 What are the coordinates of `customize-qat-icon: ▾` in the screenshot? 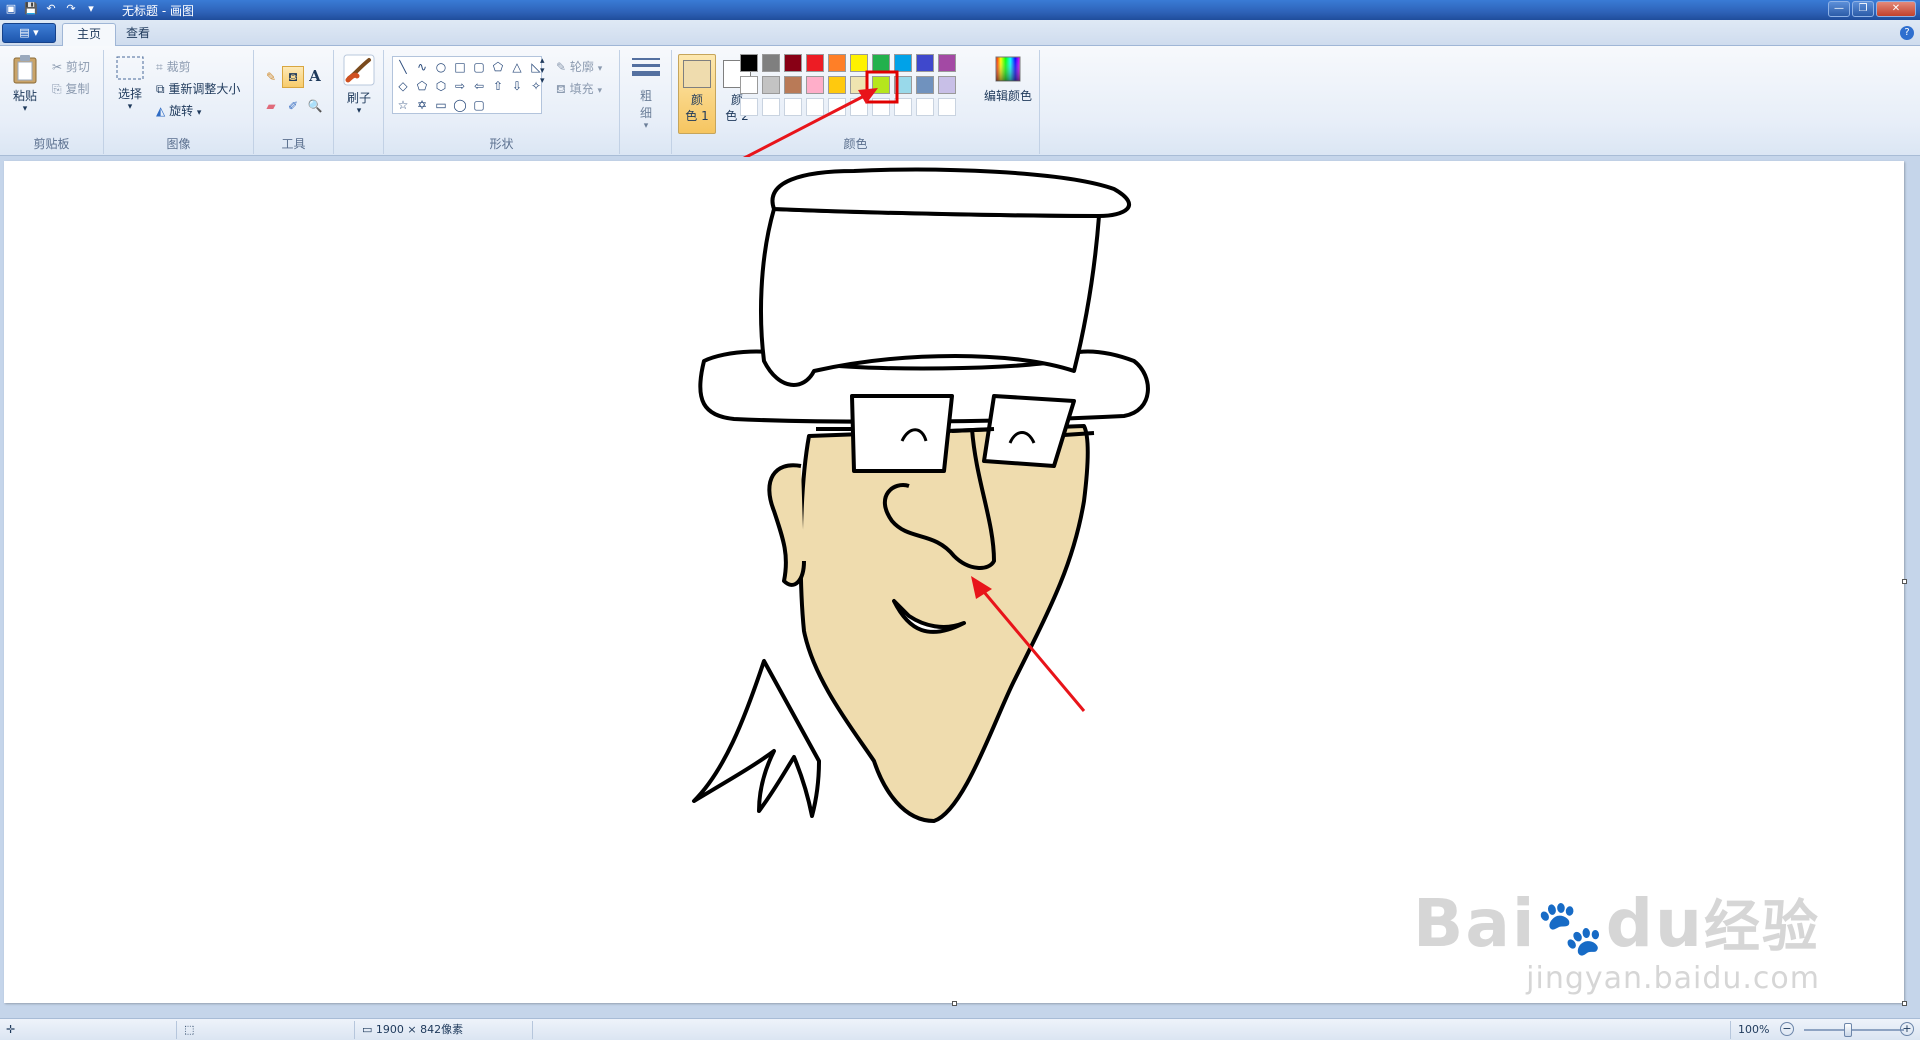 It's located at (91, 9).